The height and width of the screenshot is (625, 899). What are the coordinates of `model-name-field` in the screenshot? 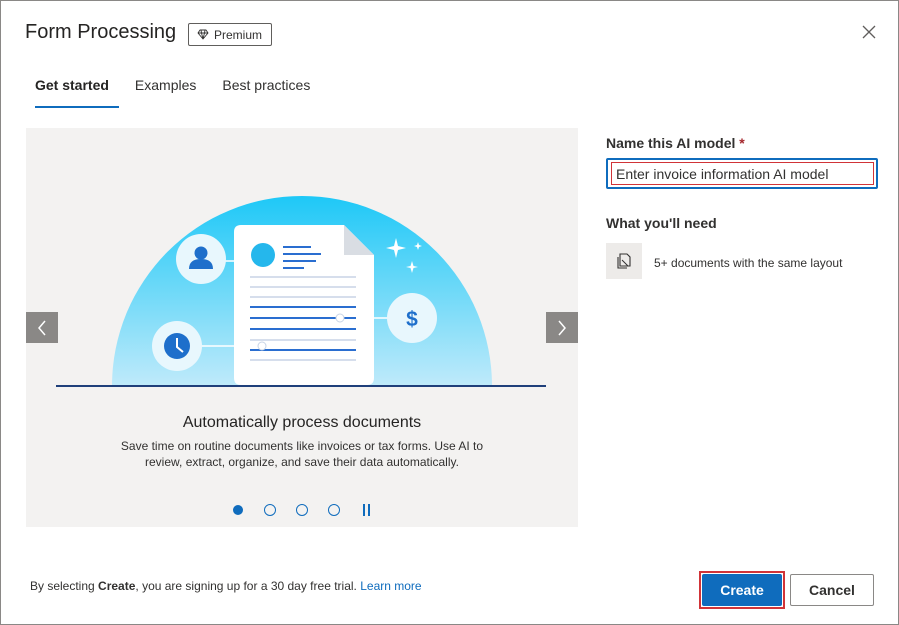 It's located at (742, 173).